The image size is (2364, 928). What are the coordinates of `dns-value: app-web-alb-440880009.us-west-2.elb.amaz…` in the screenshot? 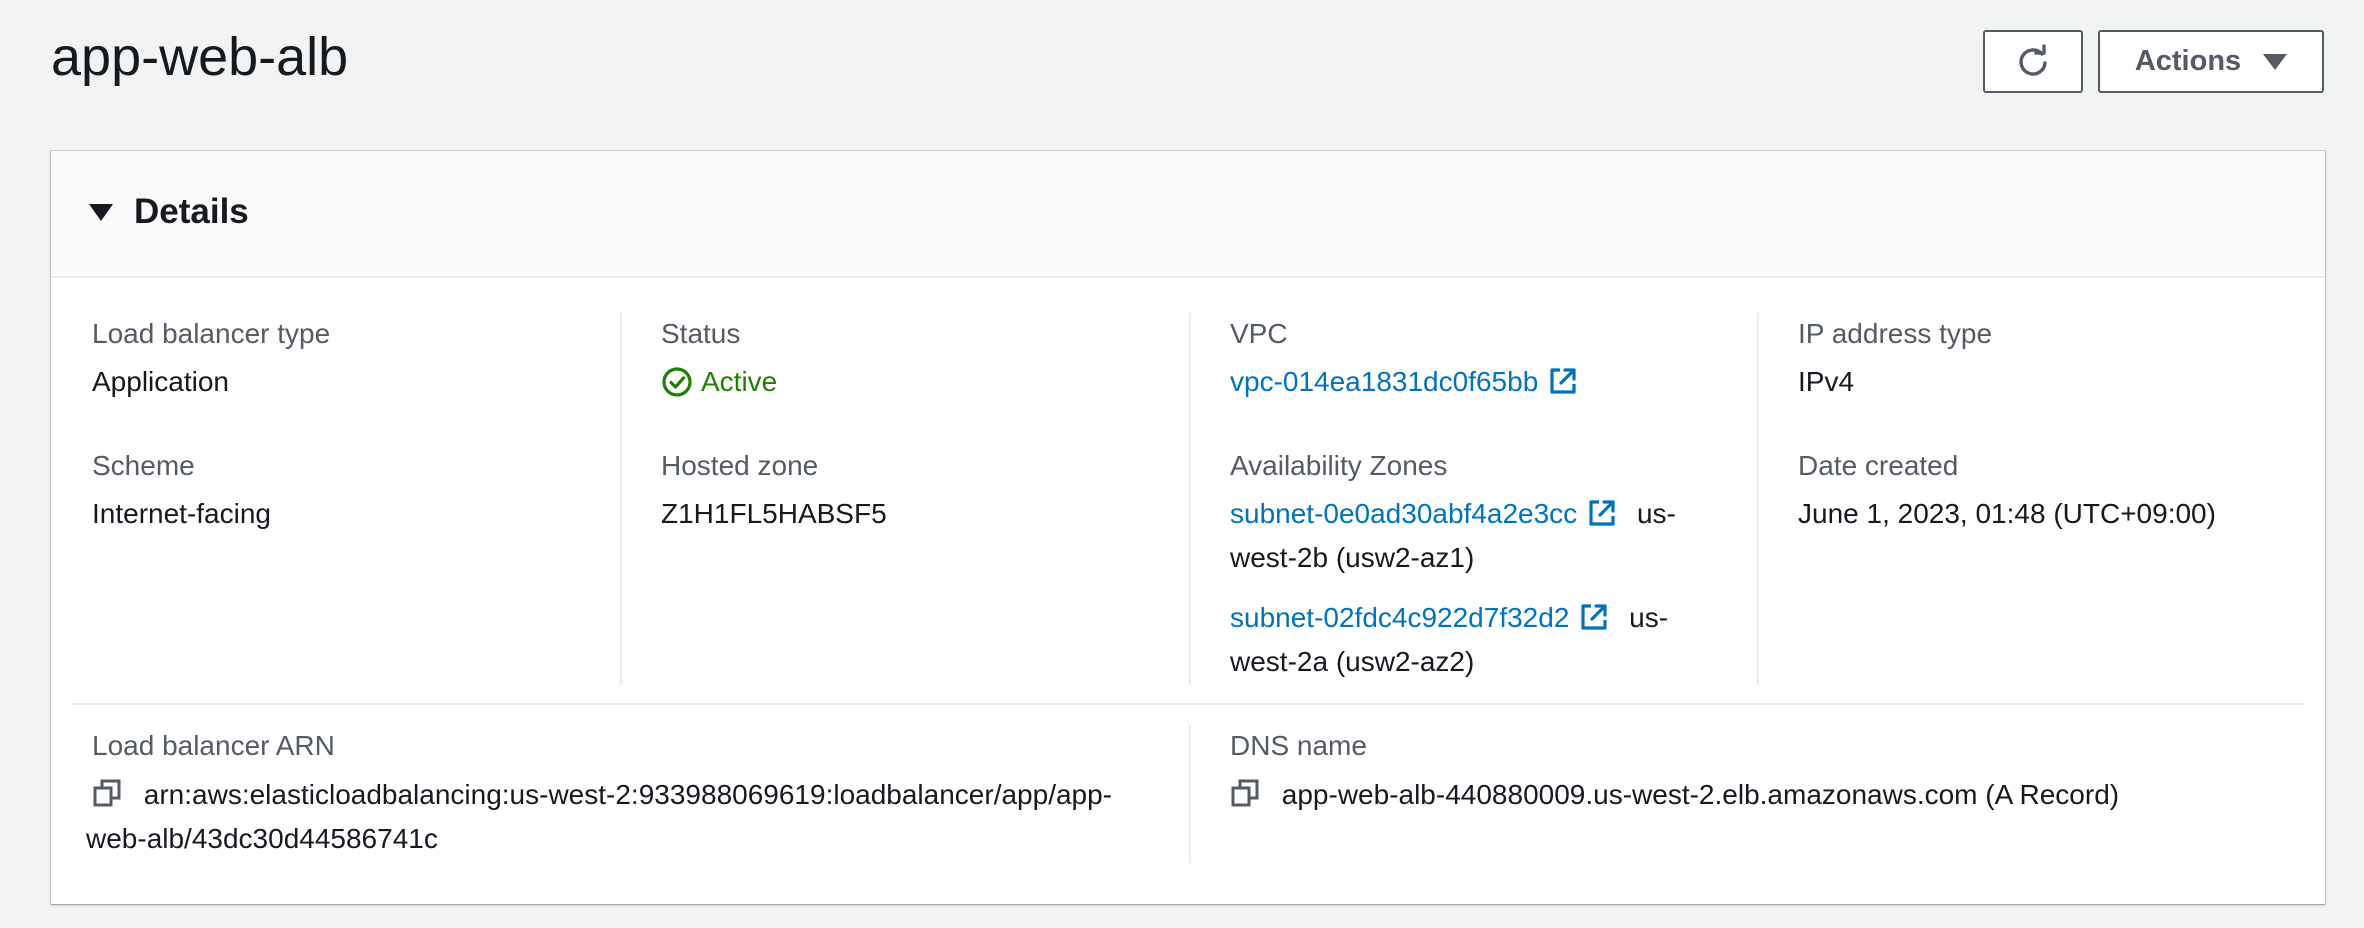 It's located at (1674, 795).